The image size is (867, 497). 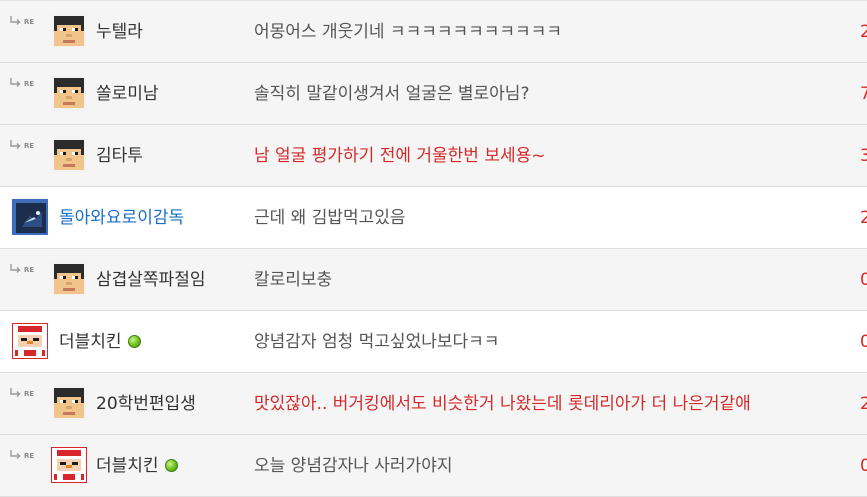 I want to click on nickname: 돌아와요로이감독, so click(x=121, y=218).